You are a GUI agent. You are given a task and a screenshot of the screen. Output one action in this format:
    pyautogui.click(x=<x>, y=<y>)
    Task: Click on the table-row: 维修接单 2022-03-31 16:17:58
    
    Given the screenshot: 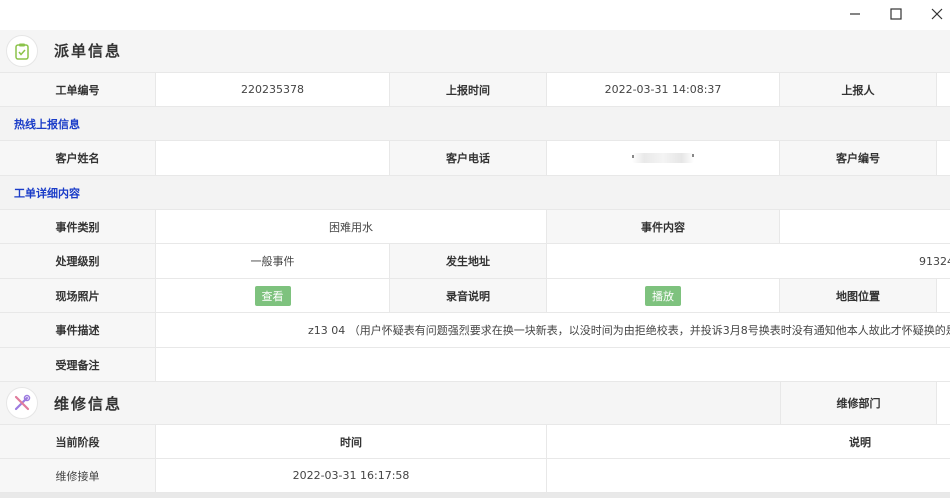 What is the action you would take?
    pyautogui.click(x=475, y=476)
    